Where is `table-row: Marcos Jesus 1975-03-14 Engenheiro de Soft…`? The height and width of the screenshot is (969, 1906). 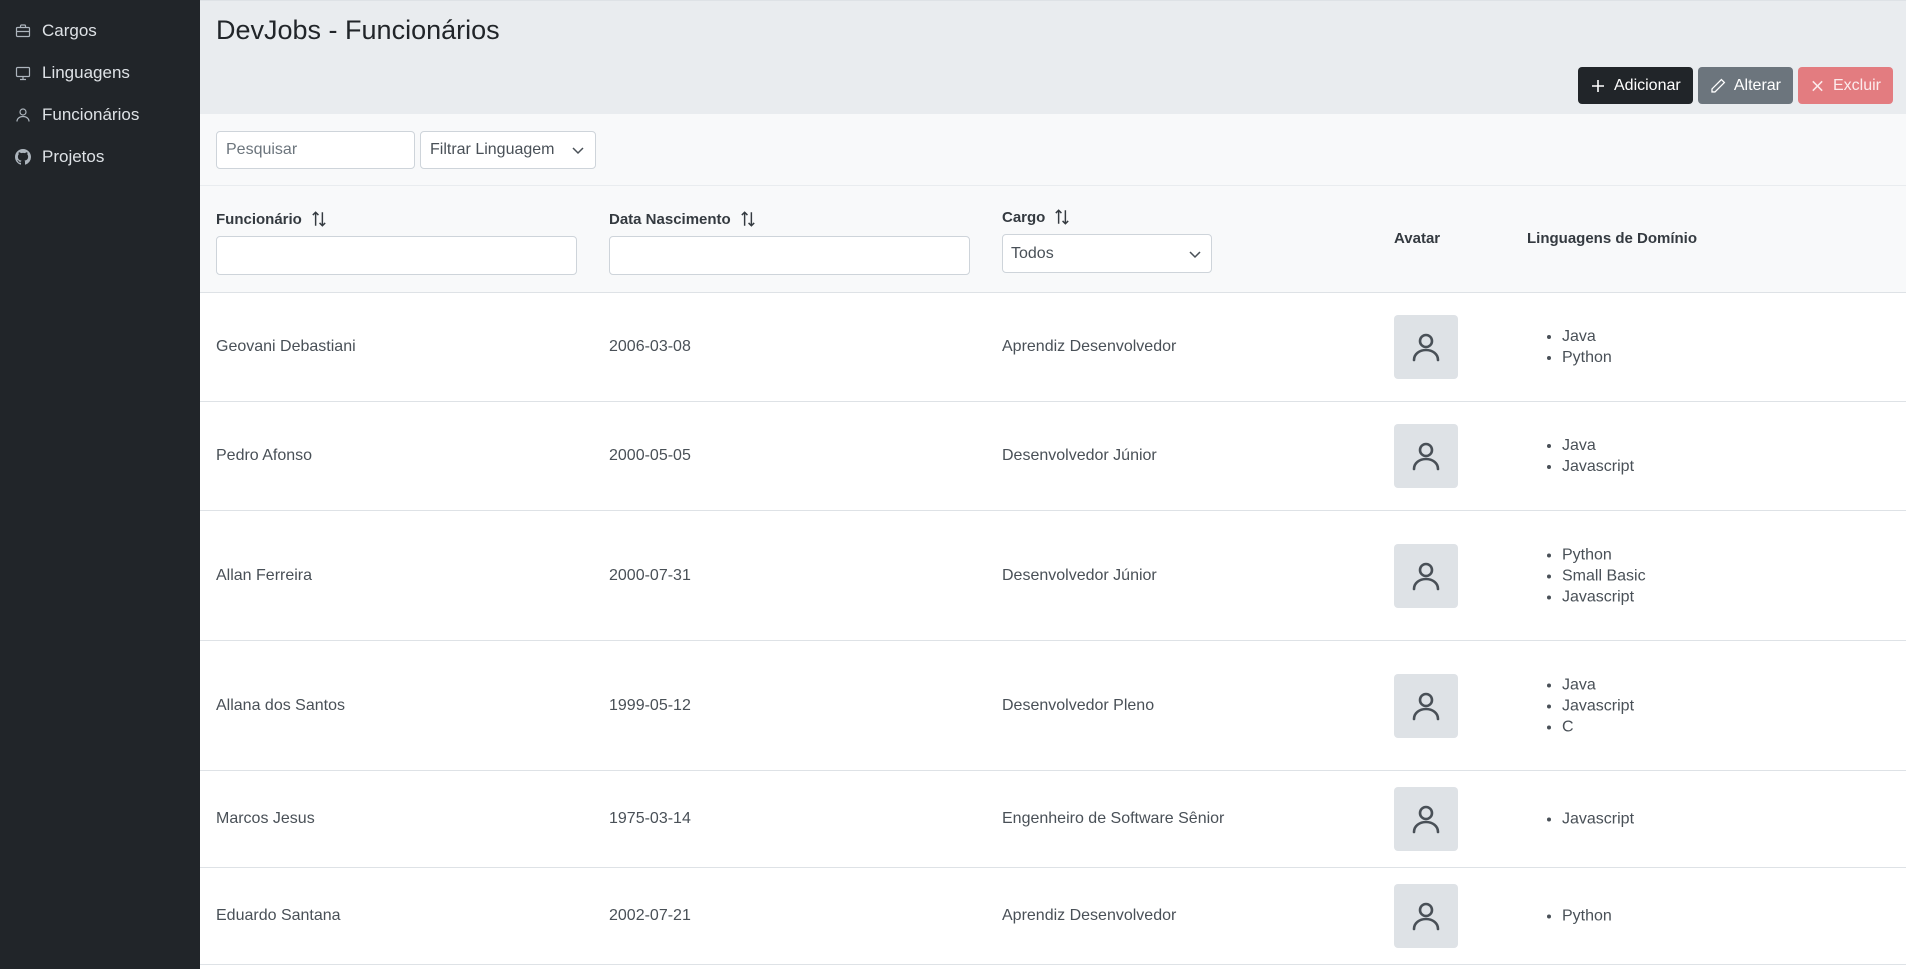
table-row: Marcos Jesus 1975-03-14 Engenheiro de Soft… is located at coordinates (1053, 819).